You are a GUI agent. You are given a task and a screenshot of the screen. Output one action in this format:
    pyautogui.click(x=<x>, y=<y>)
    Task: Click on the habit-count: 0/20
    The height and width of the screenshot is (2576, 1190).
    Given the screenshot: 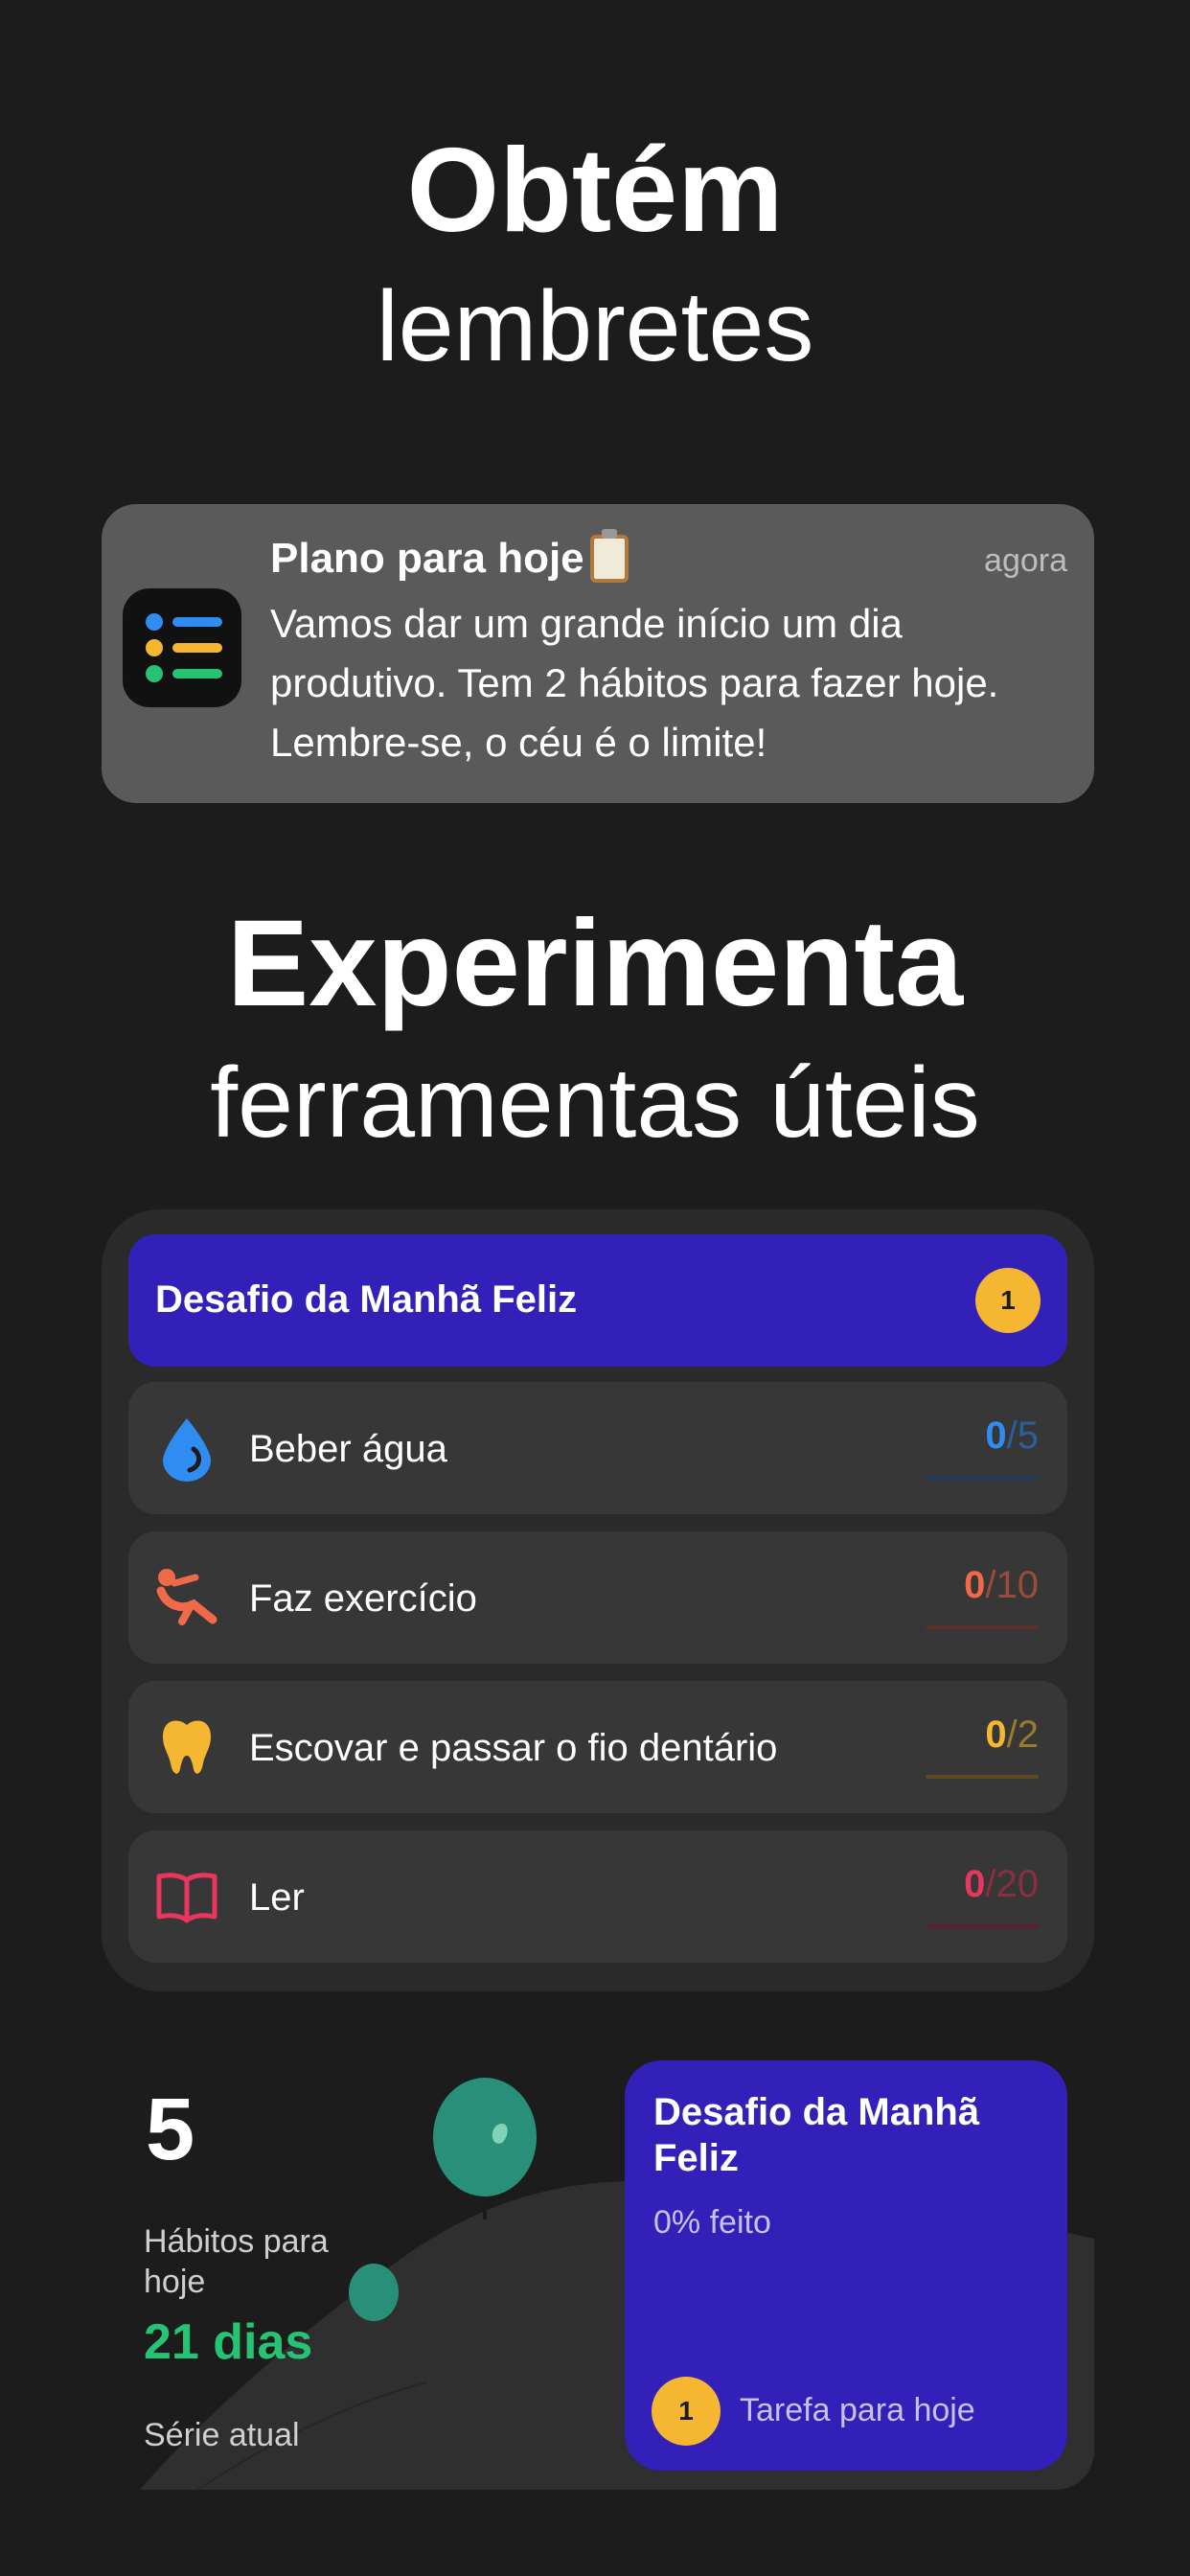 What is the action you would take?
    pyautogui.click(x=1002, y=1884)
    